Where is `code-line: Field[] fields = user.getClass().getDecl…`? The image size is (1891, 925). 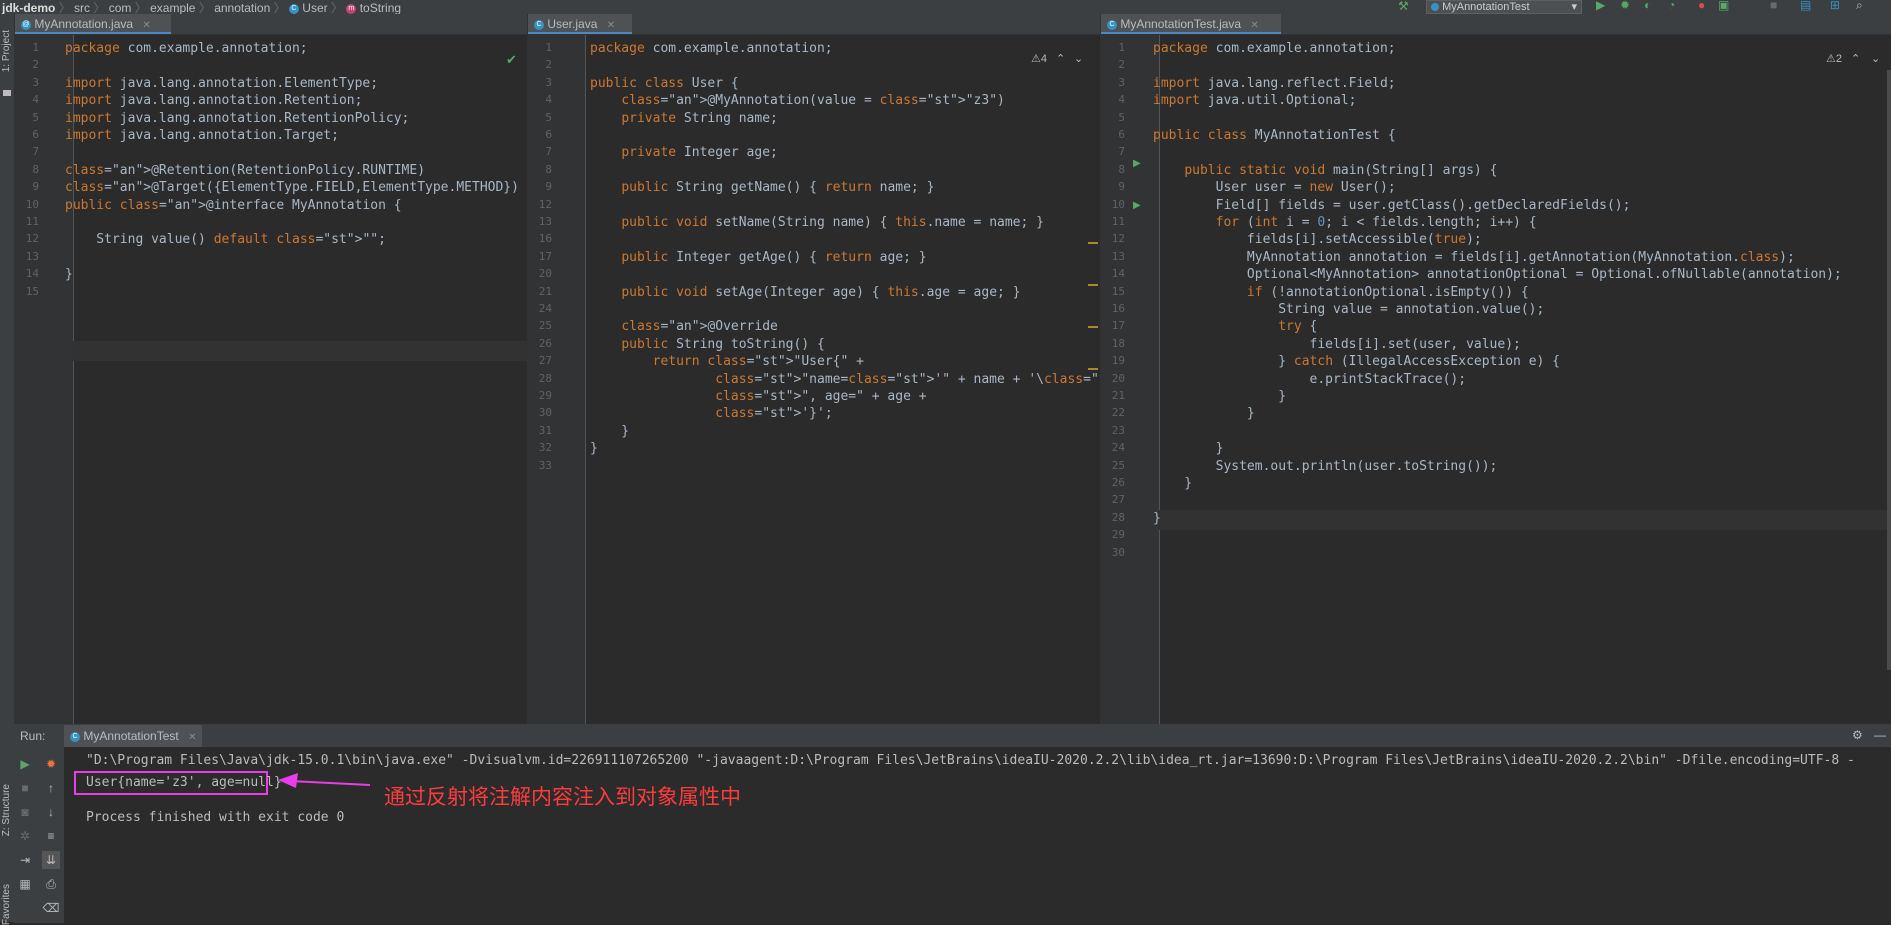 code-line: Field[] fields = user.getClass().getDecl… is located at coordinates (1392, 205).